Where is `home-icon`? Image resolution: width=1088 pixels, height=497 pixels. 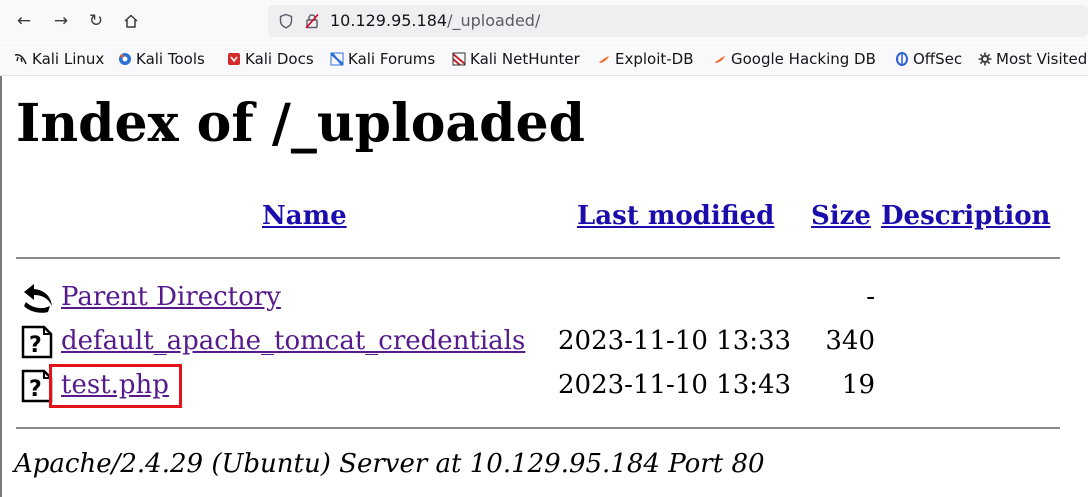
home-icon is located at coordinates (131, 21).